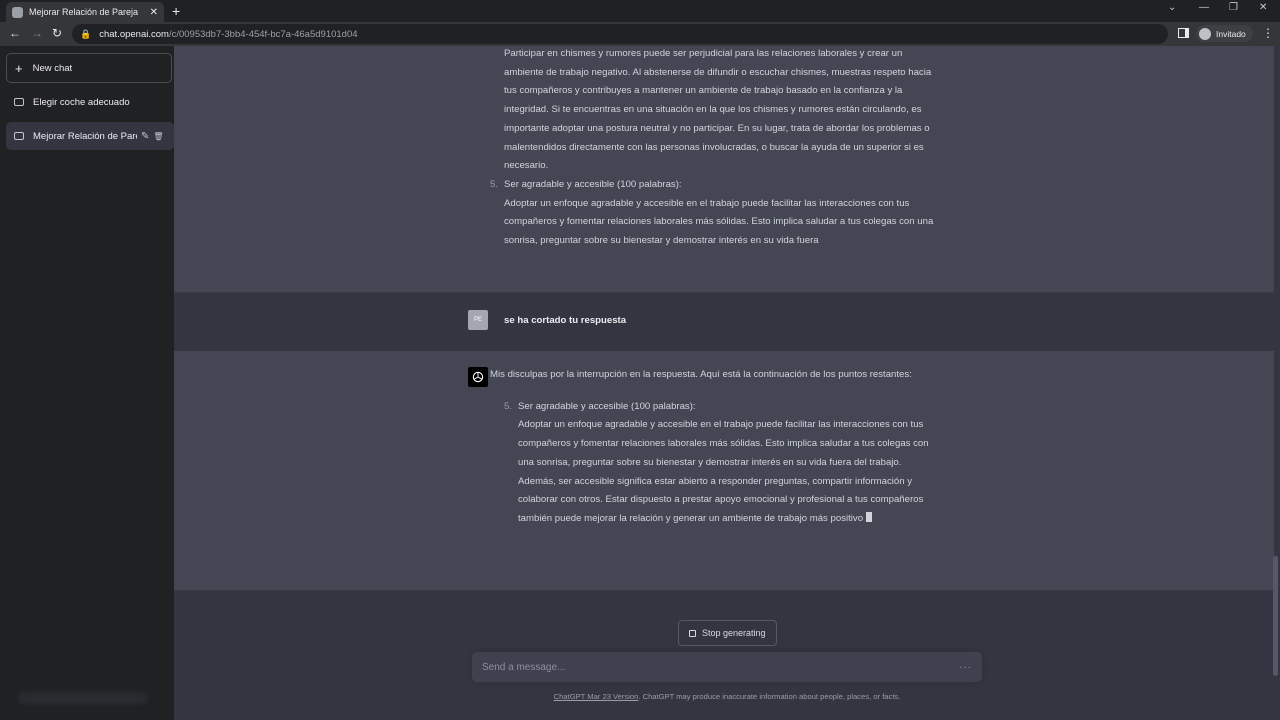 This screenshot has width=1280, height=720. What do you see at coordinates (89, 68) in the screenshot?
I see `new-chat-button: + New chat` at bounding box center [89, 68].